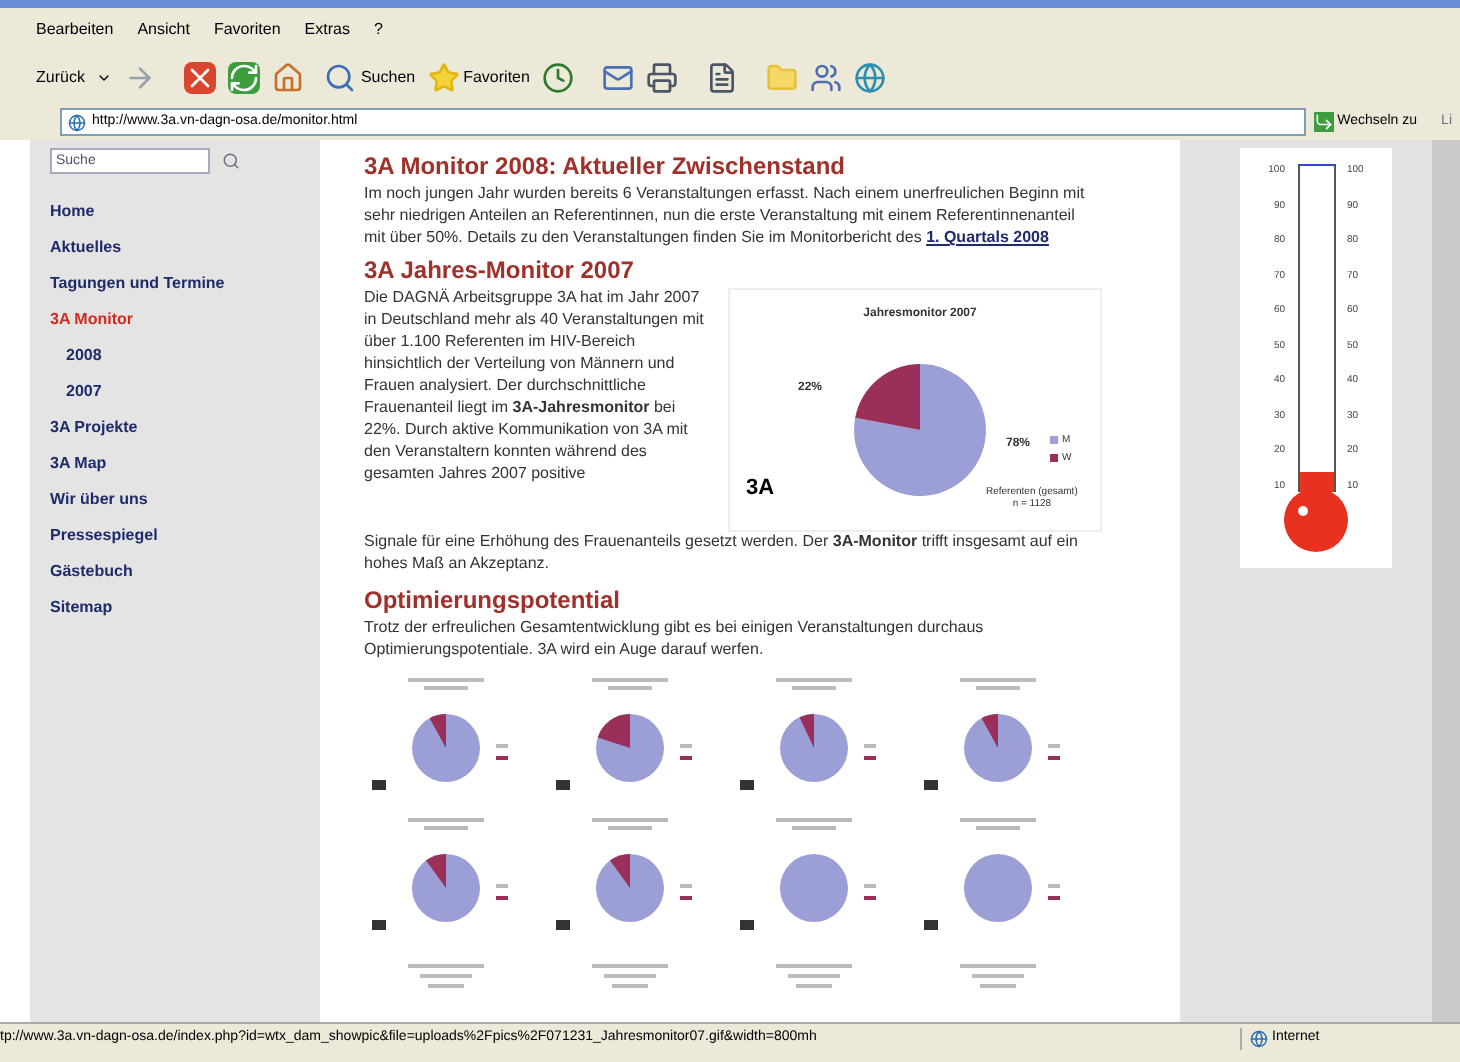 Image resolution: width=1460 pixels, height=1062 pixels. What do you see at coordinates (675, 638) in the screenshot?
I see `paragraph: Trotz der erfreulichen Gesamtentwicklung gibt es bei einigen Veranstaltungen durchaus Optimierungspotentiale. 3A wird ein Auge darauf werfen.` at bounding box center [675, 638].